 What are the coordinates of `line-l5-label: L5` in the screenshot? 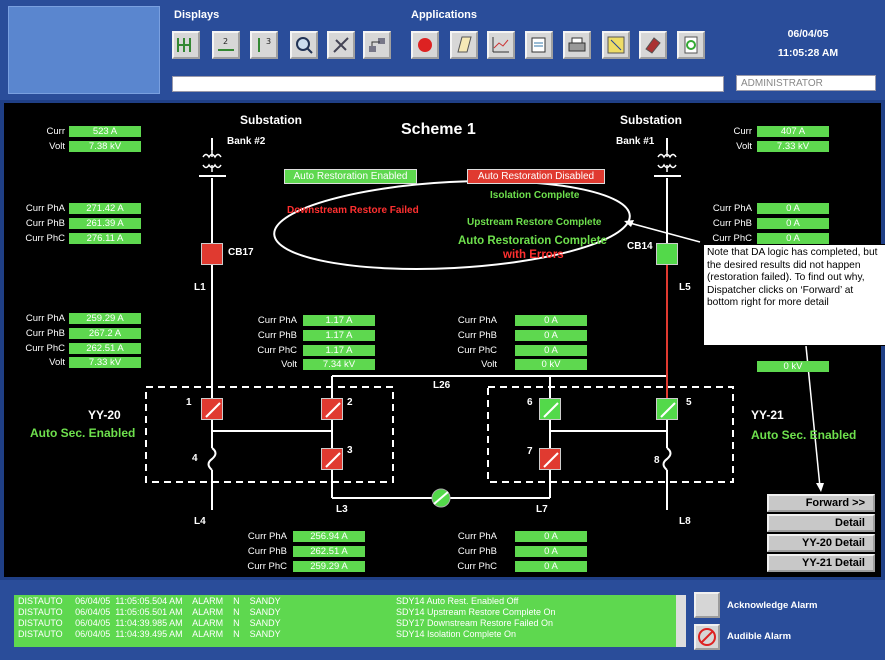 It's located at (685, 287).